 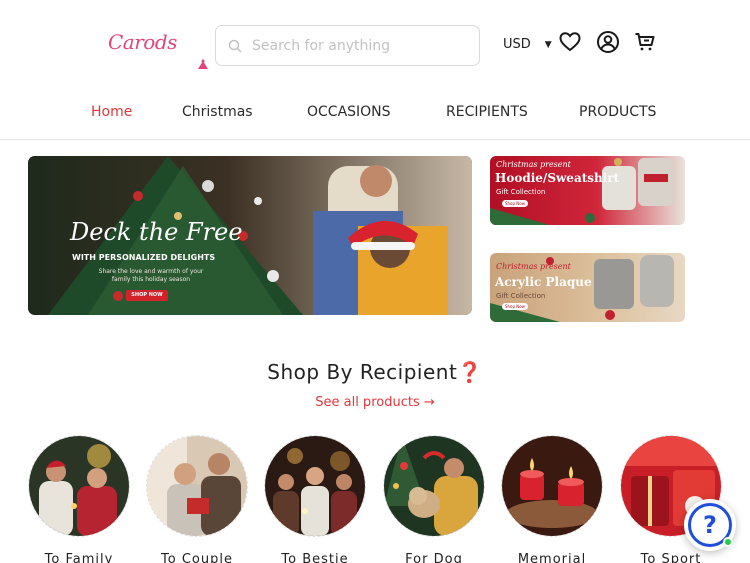 What do you see at coordinates (375, 372) in the screenshot?
I see `section-title: Shop By Recipient❓` at bounding box center [375, 372].